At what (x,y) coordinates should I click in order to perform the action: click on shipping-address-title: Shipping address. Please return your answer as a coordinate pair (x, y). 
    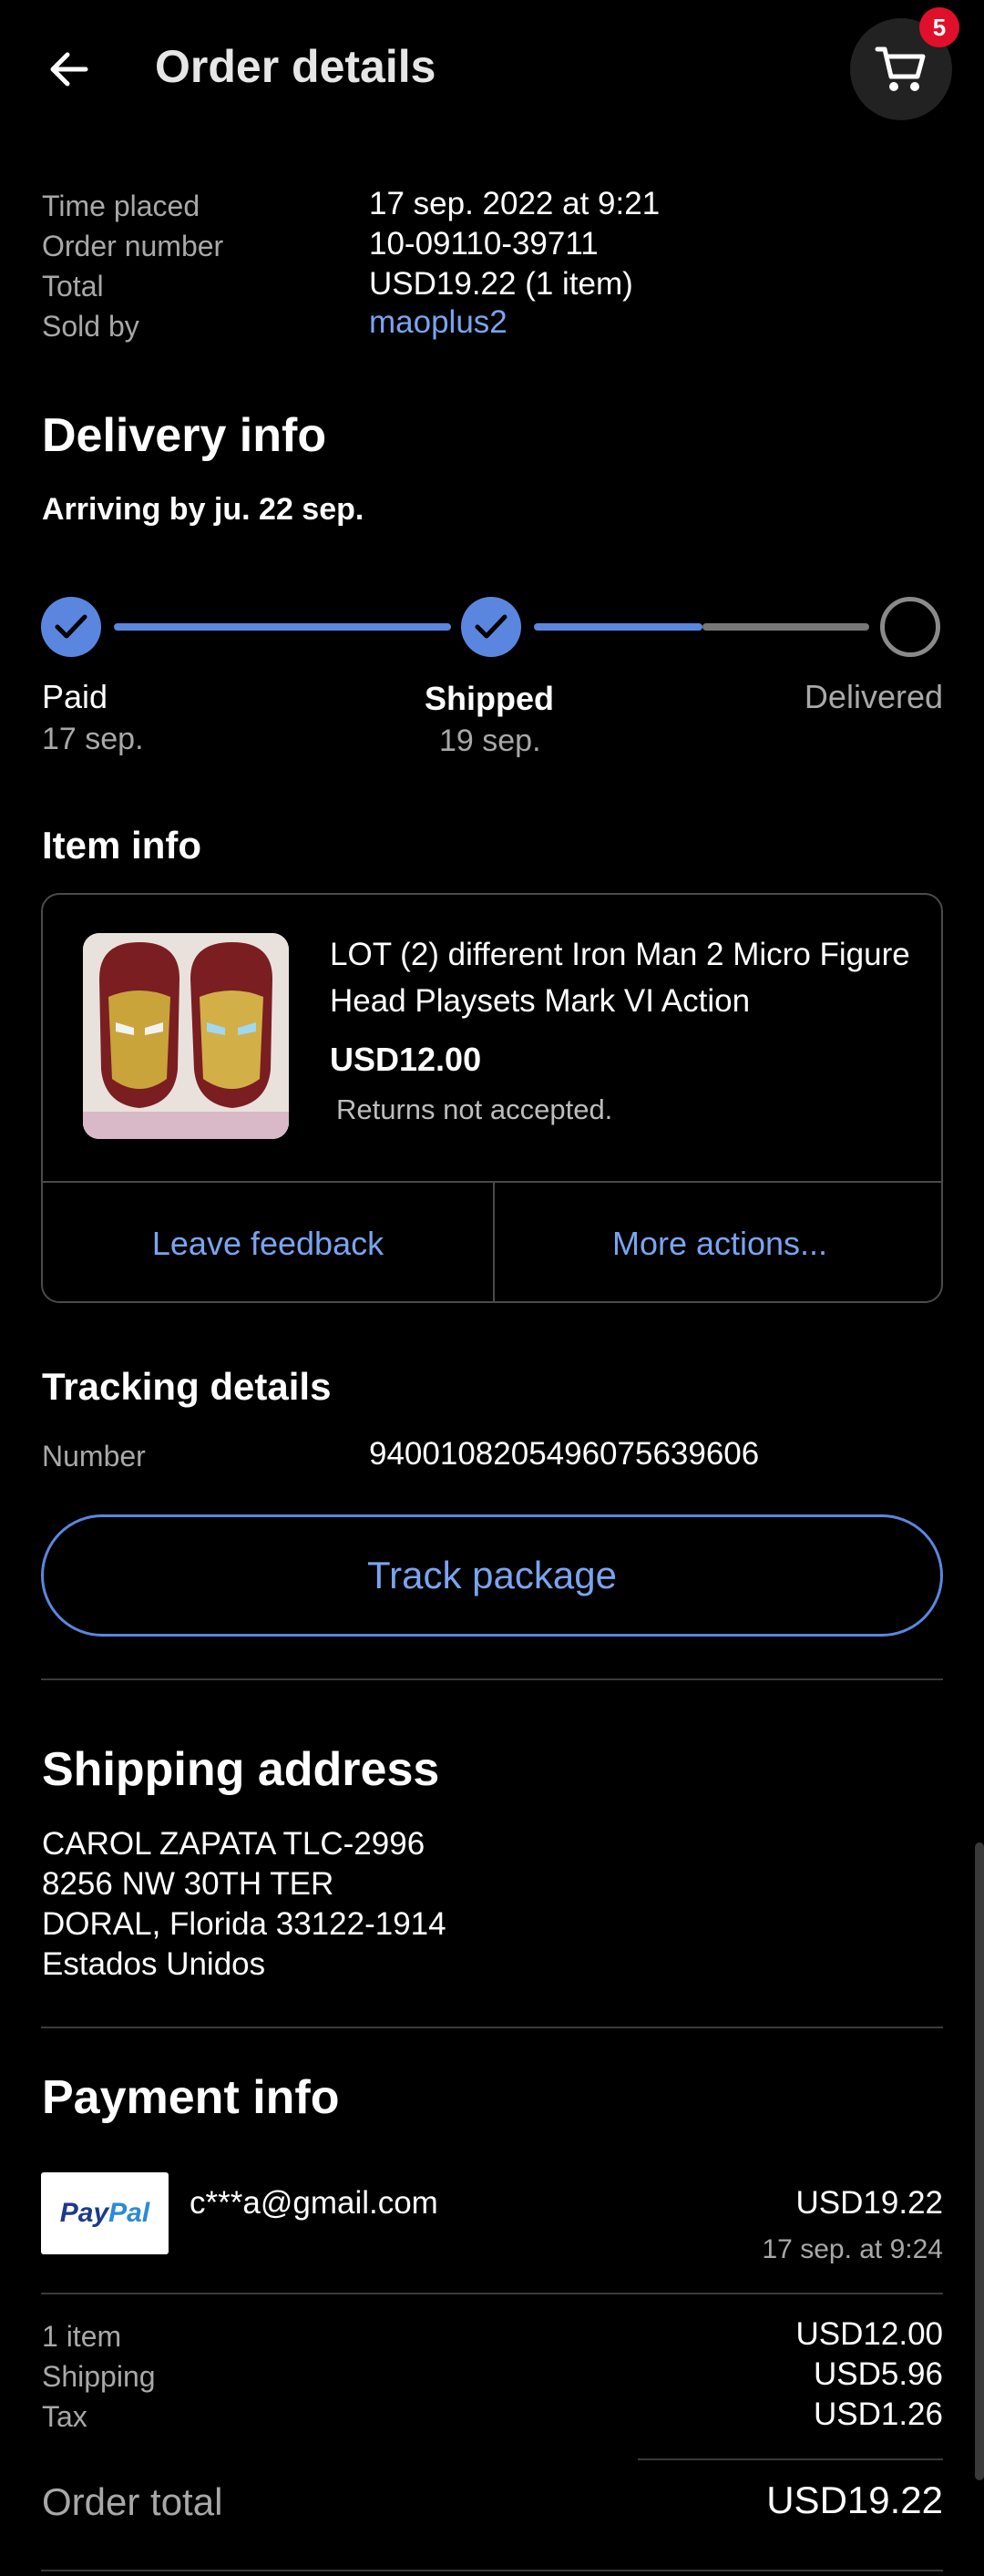
    Looking at the image, I should click on (241, 1770).